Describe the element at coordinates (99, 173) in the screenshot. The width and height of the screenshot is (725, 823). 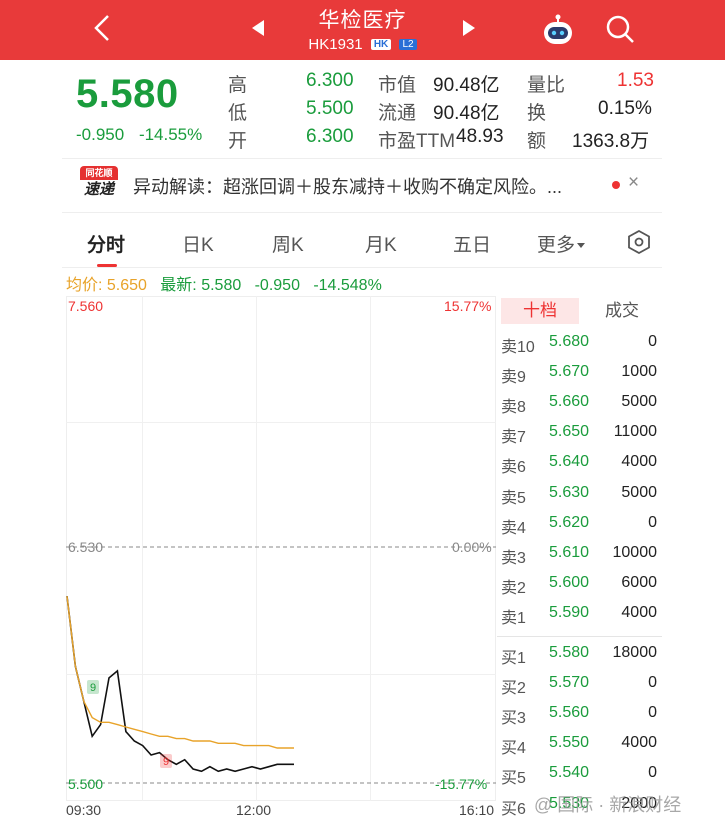
I see `news-logo-top: 同花顺` at that location.